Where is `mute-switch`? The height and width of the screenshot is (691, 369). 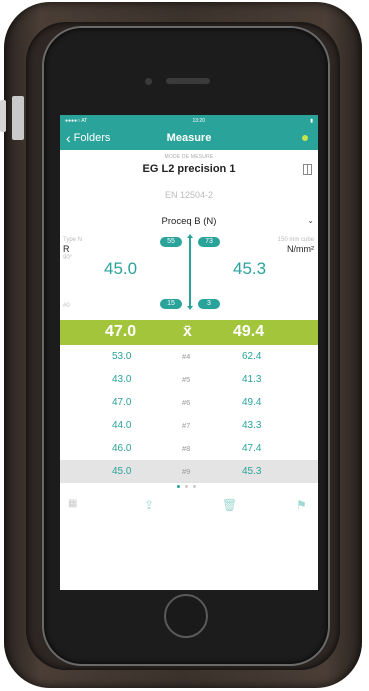 mute-switch is located at coordinates (3, 116).